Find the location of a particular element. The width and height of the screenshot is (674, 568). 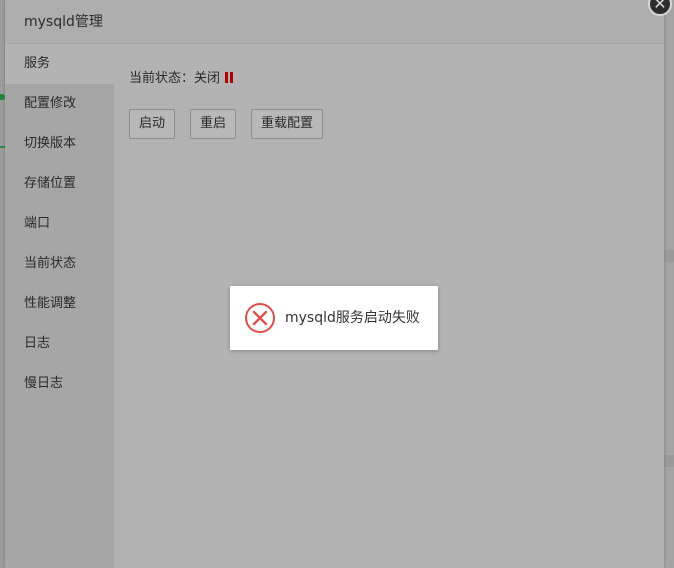

start-button: 启动 is located at coordinates (152, 124).